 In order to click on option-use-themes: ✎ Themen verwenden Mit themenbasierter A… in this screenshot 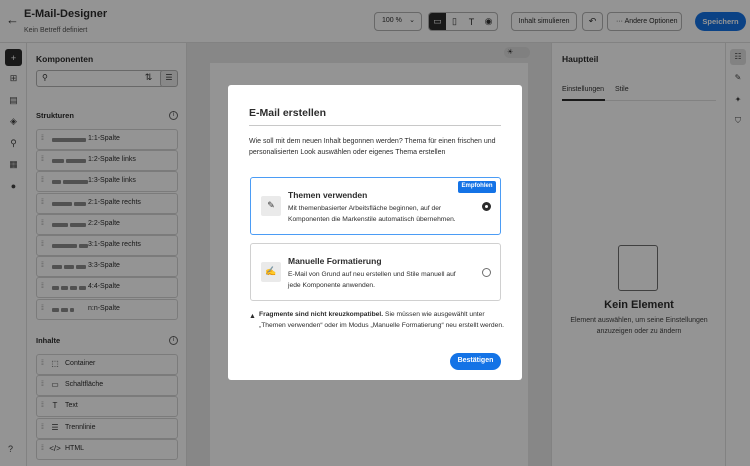, I will do `click(375, 206)`.